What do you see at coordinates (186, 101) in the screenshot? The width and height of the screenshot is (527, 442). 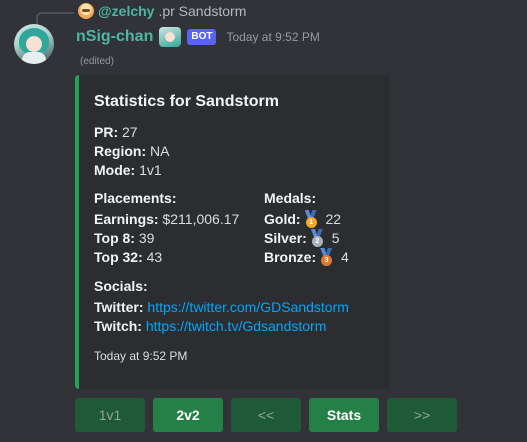 I see `embed-title: Statistics for Sandstorm` at bounding box center [186, 101].